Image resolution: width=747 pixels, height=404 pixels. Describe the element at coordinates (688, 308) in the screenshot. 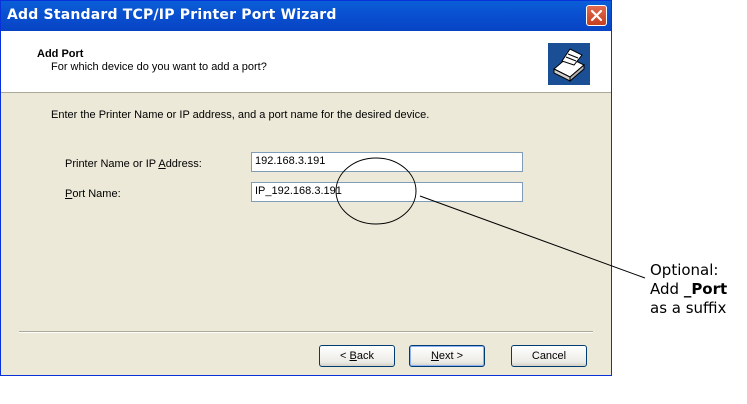

I see `callout-line3: as a suffix` at that location.